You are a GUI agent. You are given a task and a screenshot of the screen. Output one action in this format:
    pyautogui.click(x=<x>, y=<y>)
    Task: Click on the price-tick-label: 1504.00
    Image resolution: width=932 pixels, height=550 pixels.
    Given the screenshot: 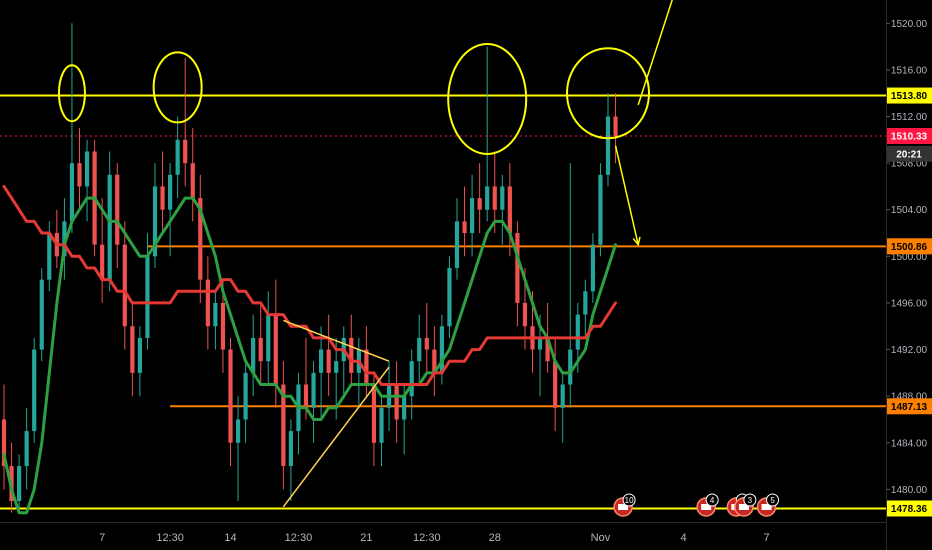 What is the action you would take?
    pyautogui.click(x=909, y=210)
    